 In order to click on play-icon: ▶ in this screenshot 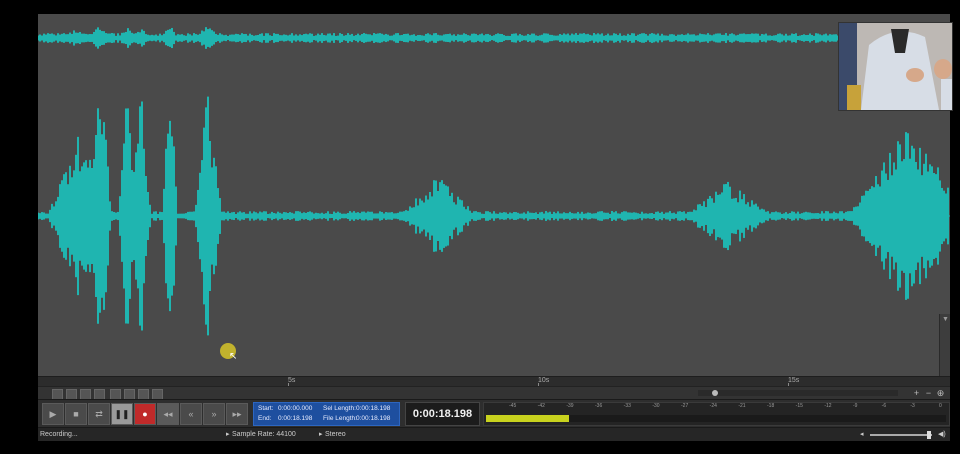, I will do `click(53, 414)`.